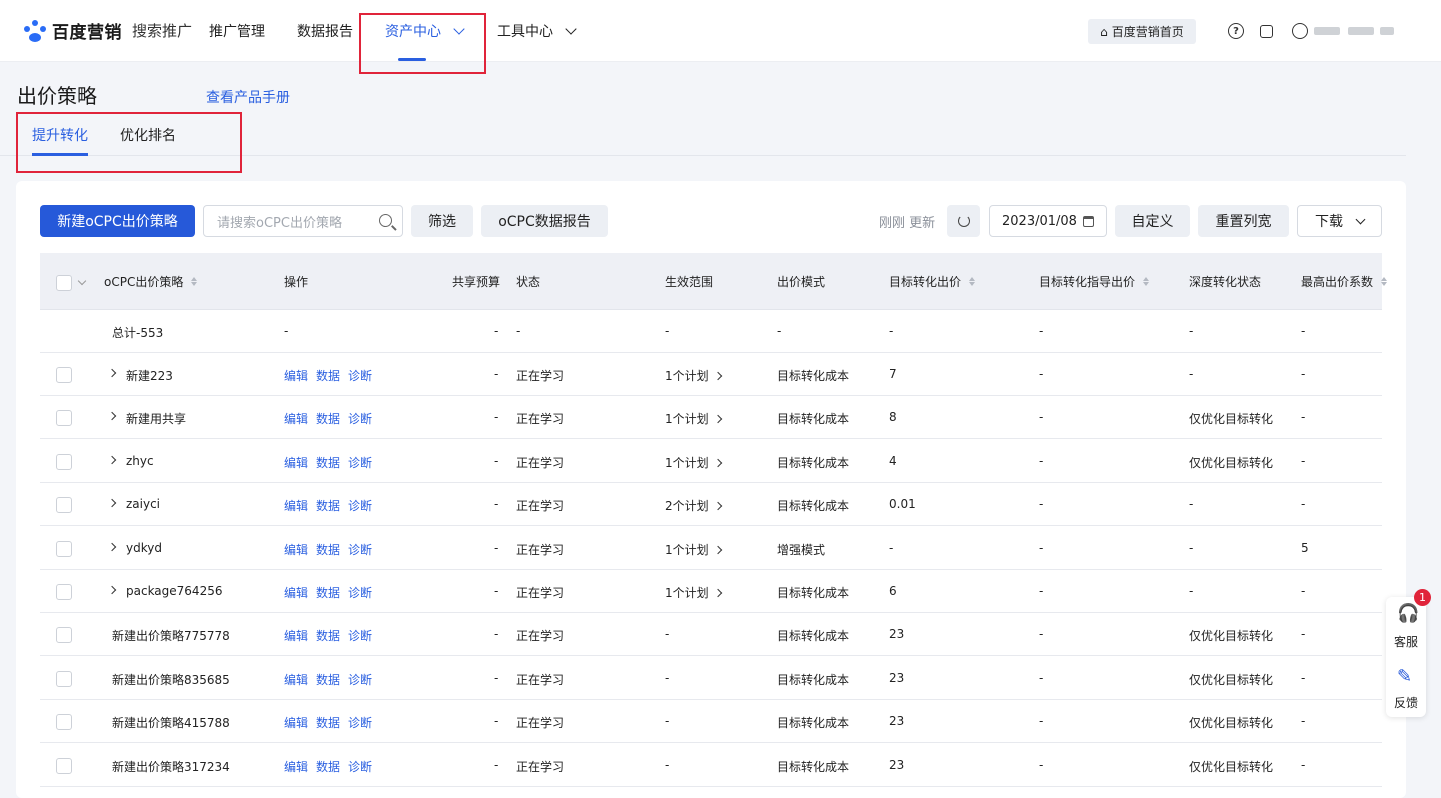  Describe the element at coordinates (151, 281) in the screenshot. I see `column-header-strategy: oCPC出价策略` at that location.